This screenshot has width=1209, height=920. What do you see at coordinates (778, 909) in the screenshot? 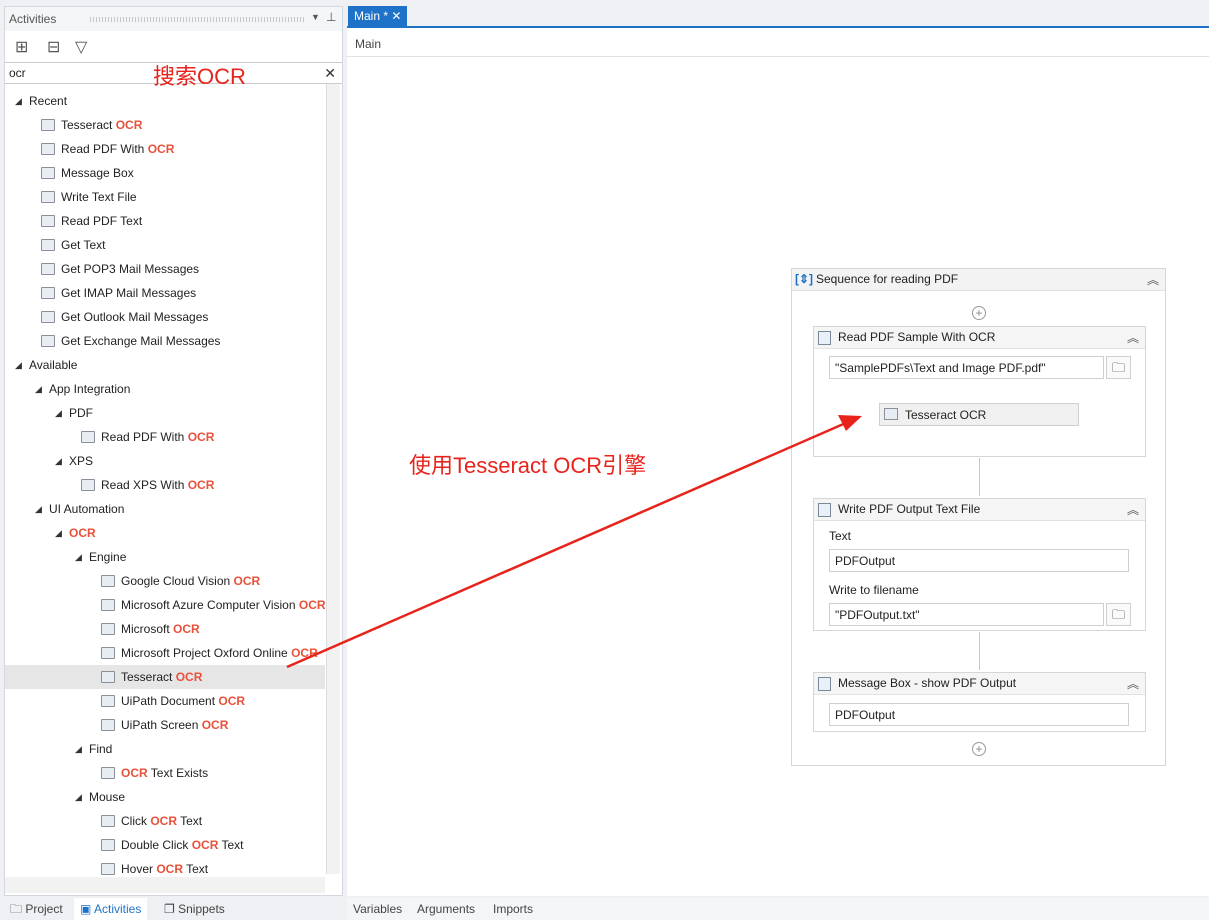
I see `designer-bottom-tabs: Variables Arguments Imports` at bounding box center [778, 909].